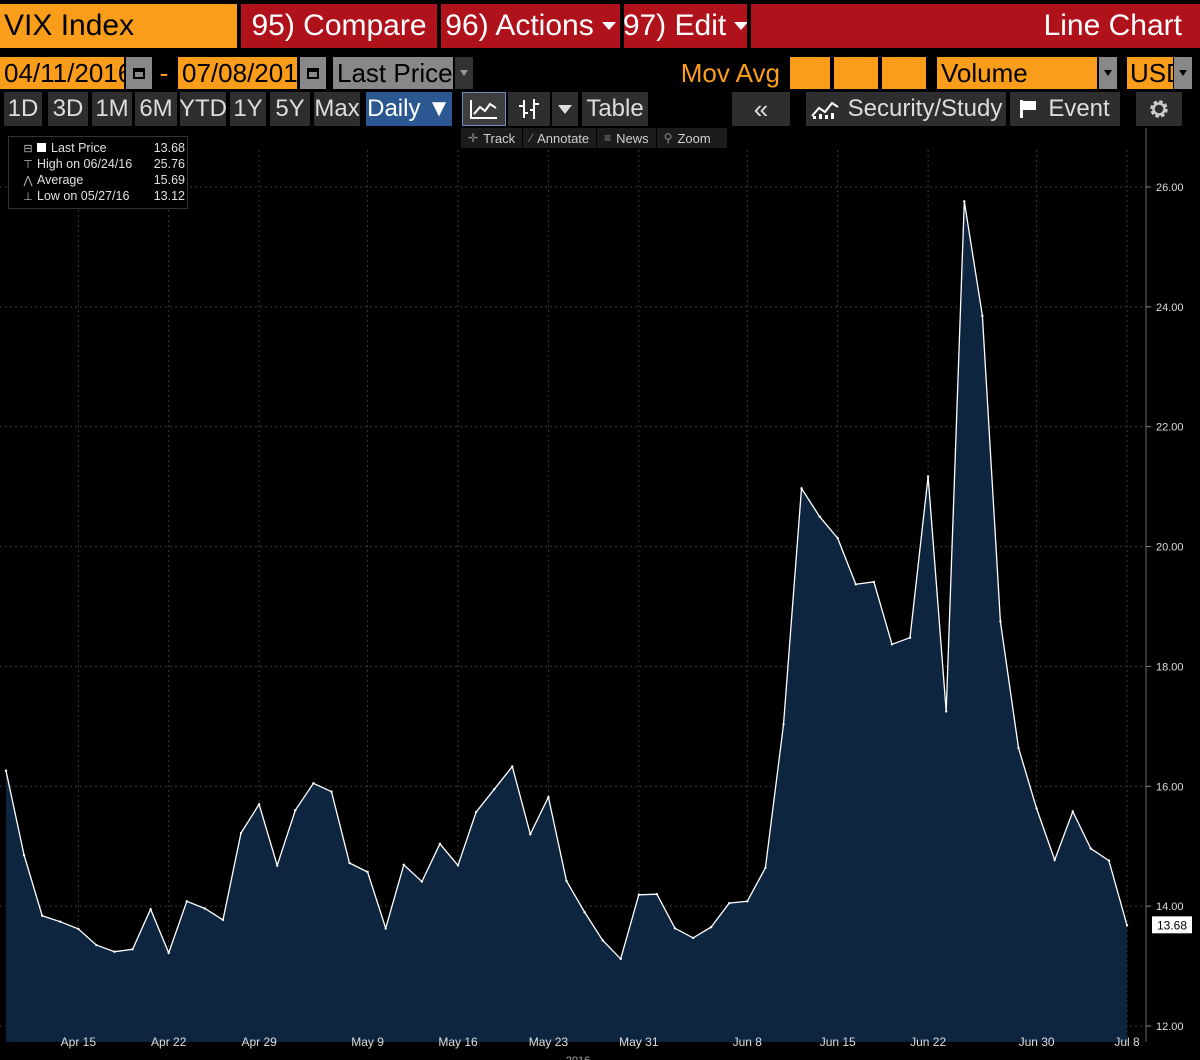 Image resolution: width=1200 pixels, height=1060 pixels. What do you see at coordinates (925, 108) in the screenshot?
I see `security-study-label: Security/Study` at bounding box center [925, 108].